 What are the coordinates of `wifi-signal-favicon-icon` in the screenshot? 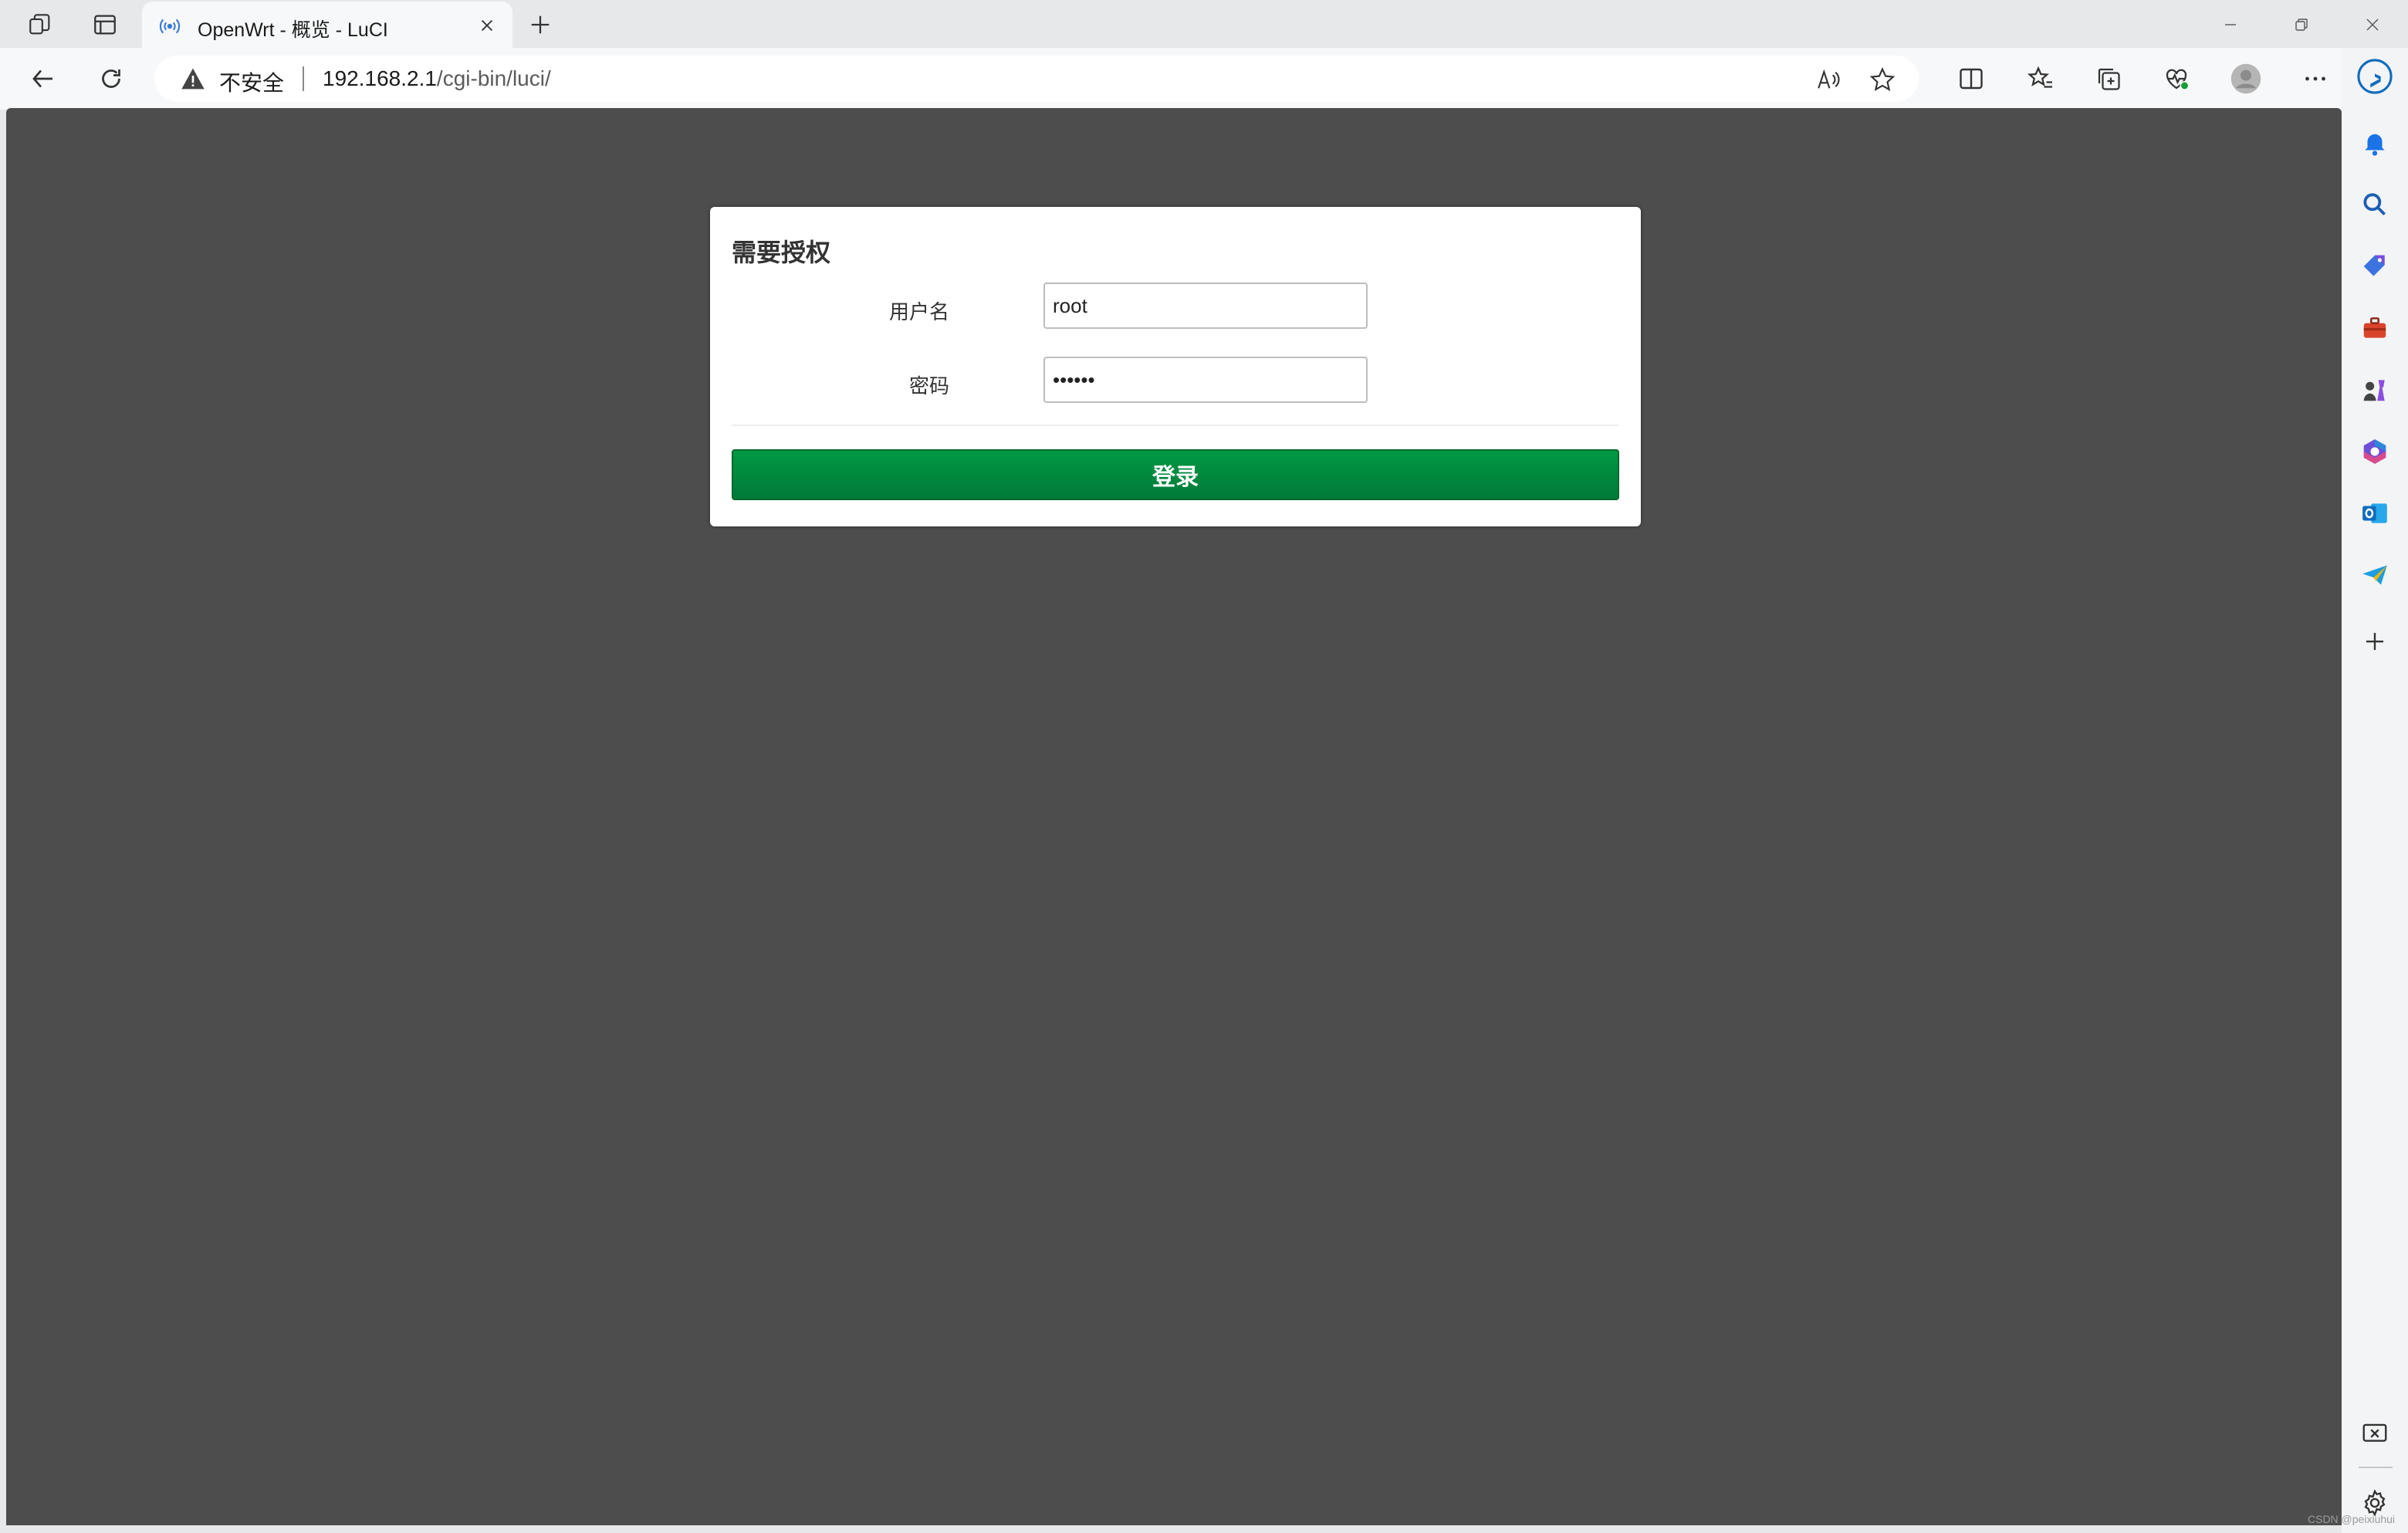 It's located at (170, 26).